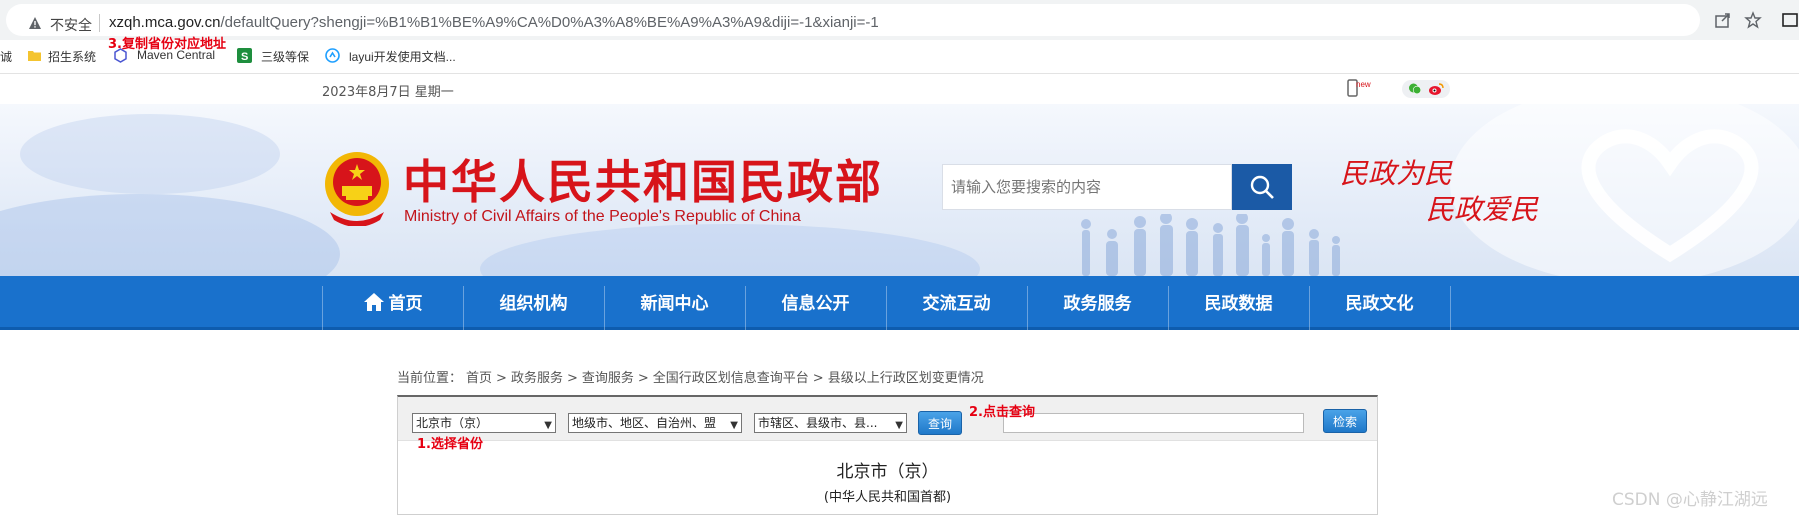  What do you see at coordinates (34, 56) in the screenshot?
I see `folder-icon` at bounding box center [34, 56].